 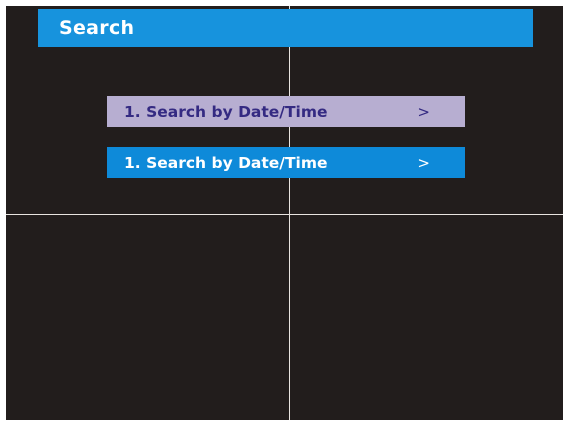 I want to click on page-title: Search, so click(x=97, y=28).